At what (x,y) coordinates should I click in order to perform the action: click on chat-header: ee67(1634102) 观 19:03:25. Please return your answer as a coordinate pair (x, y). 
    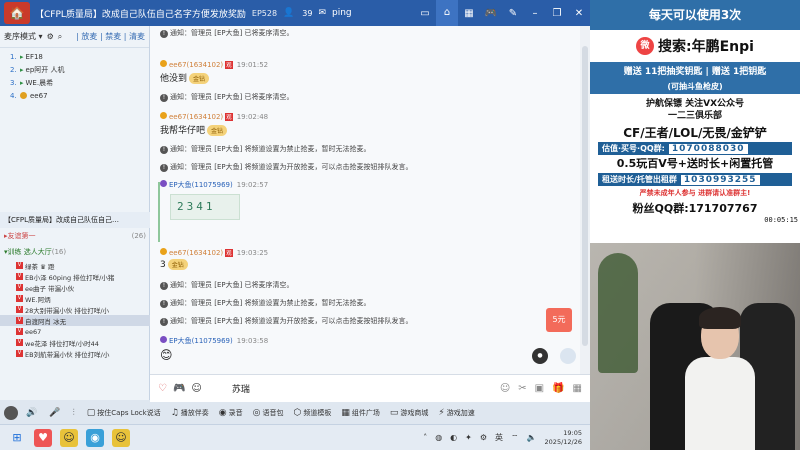
    Looking at the image, I should click on (214, 252).